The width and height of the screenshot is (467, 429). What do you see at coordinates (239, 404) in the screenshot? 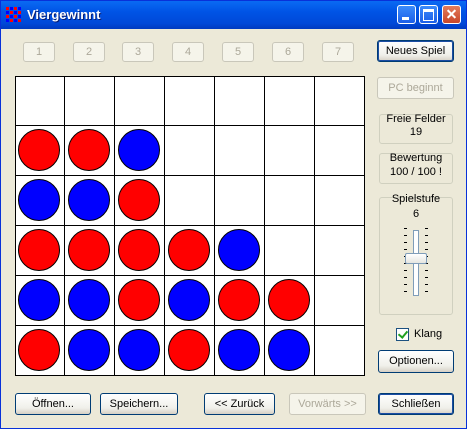
I see `back-button: << Zurück` at bounding box center [239, 404].